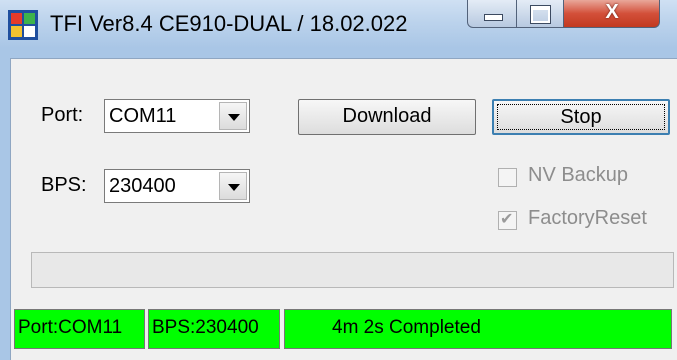 The width and height of the screenshot is (677, 360). Describe the element at coordinates (62, 115) in the screenshot. I see `port-label: Port:` at that location.